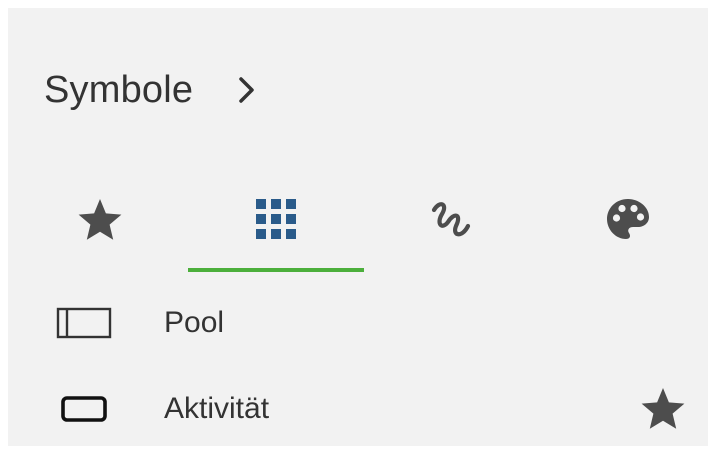  I want to click on palette-icon, so click(628, 222).